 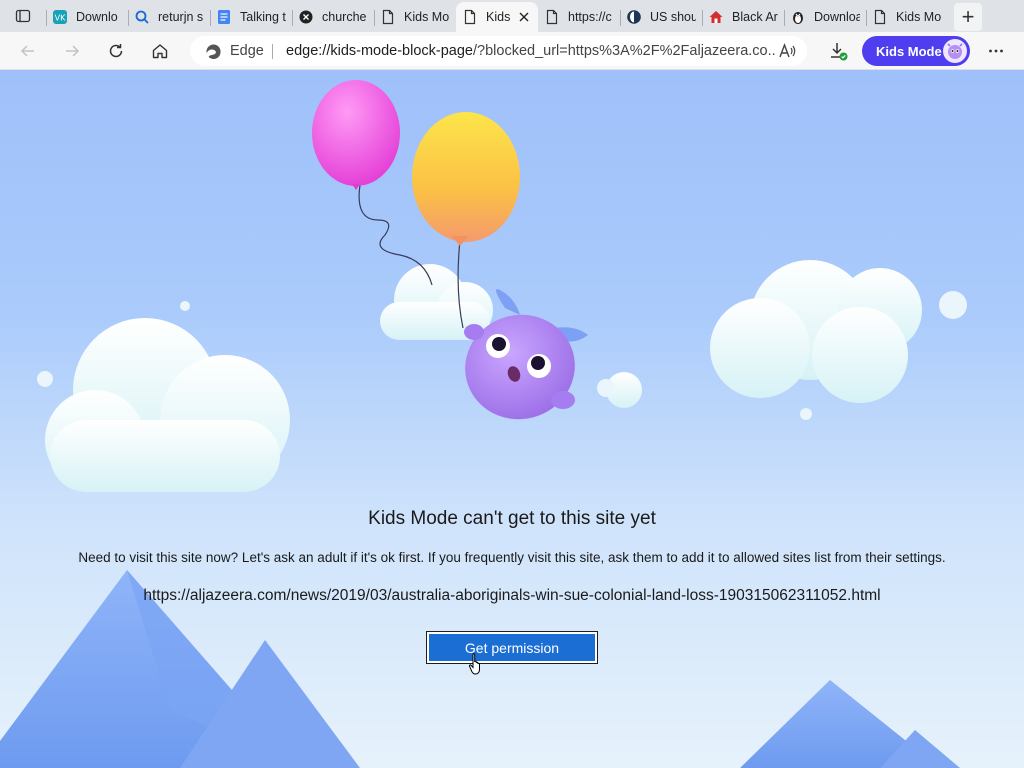 What do you see at coordinates (379, 51) in the screenshot?
I see `url-host: edge://kids-mode-block-page` at bounding box center [379, 51].